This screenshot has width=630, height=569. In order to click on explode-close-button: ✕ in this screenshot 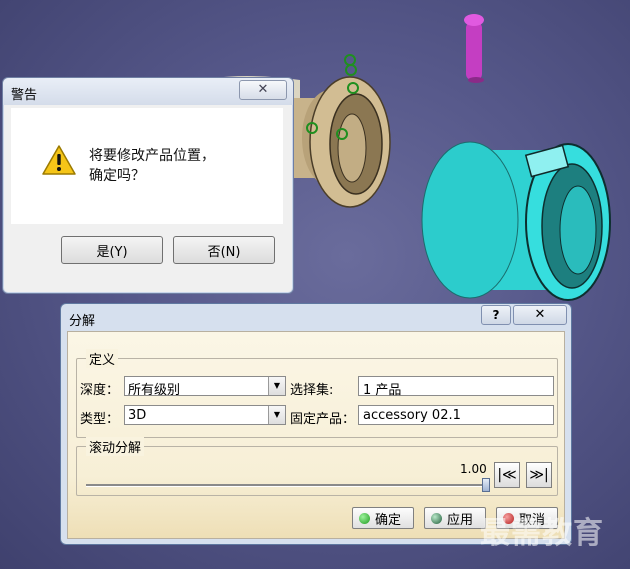, I will do `click(540, 315)`.